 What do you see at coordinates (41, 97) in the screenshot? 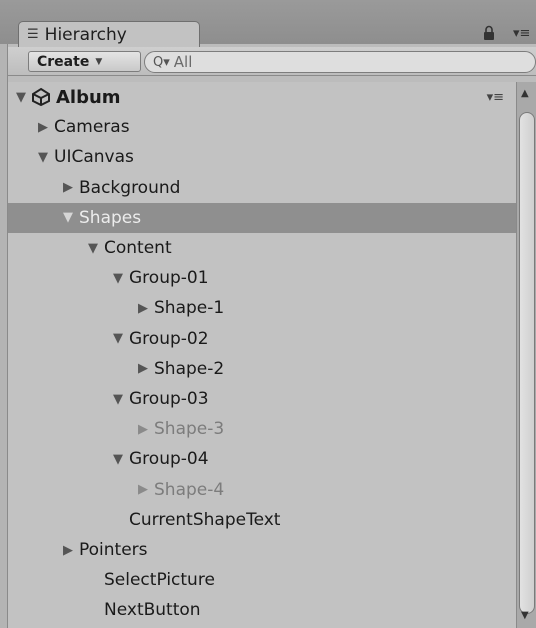
I see `unity-scene-icon` at bounding box center [41, 97].